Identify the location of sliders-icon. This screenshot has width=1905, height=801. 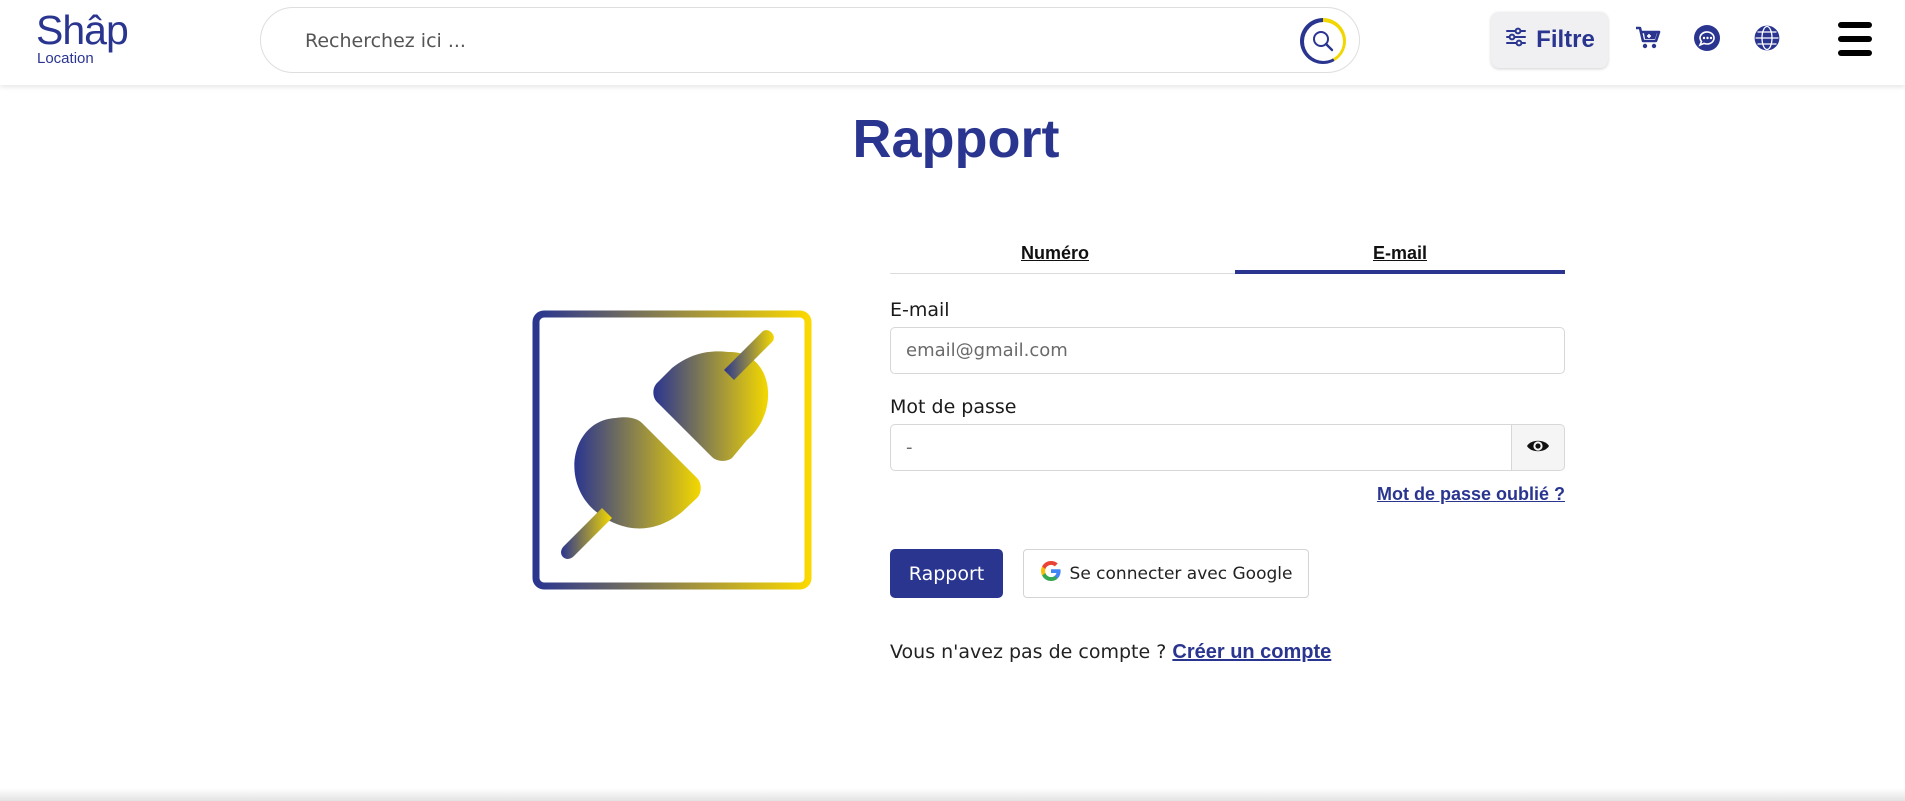
(1516, 40).